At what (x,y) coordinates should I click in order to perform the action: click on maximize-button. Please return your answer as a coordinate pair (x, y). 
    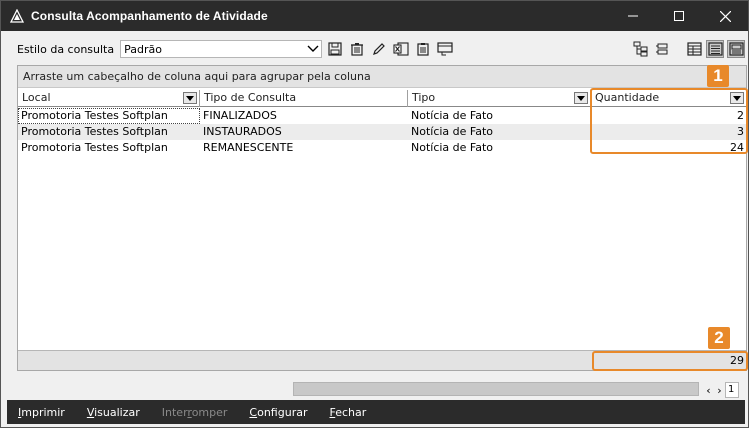
    Looking at the image, I should click on (679, 16).